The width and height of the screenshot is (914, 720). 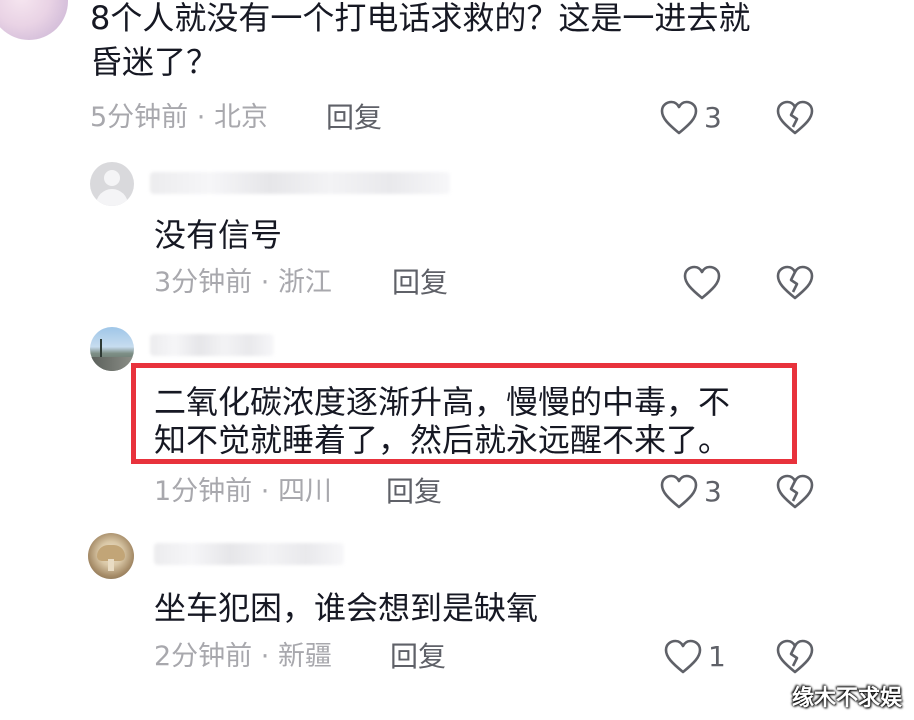 What do you see at coordinates (203, 656) in the screenshot?
I see `comment-time: 2分钟前` at bounding box center [203, 656].